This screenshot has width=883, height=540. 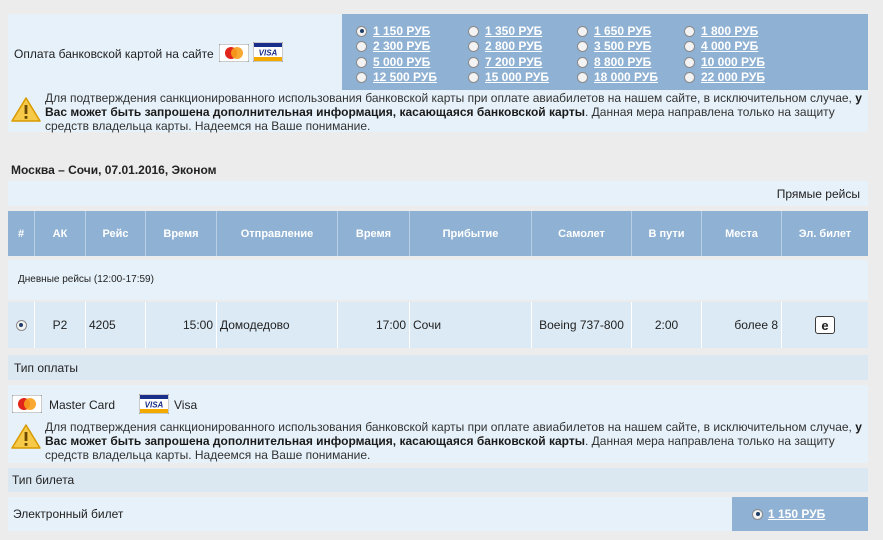 What do you see at coordinates (471, 233) in the screenshot?
I see `col-header-arrival: Прибытие` at bounding box center [471, 233].